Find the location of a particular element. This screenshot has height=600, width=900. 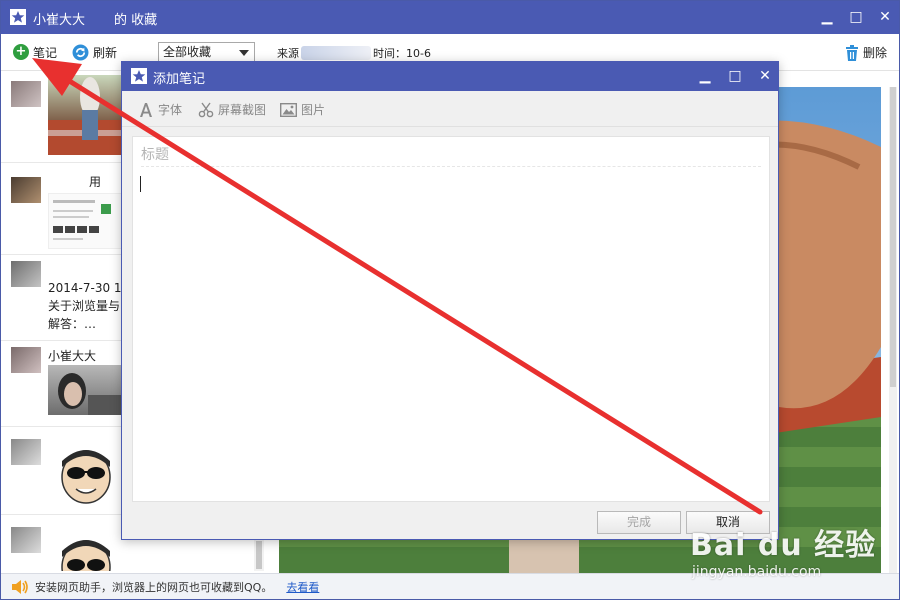

picture-icon is located at coordinates (288, 109).